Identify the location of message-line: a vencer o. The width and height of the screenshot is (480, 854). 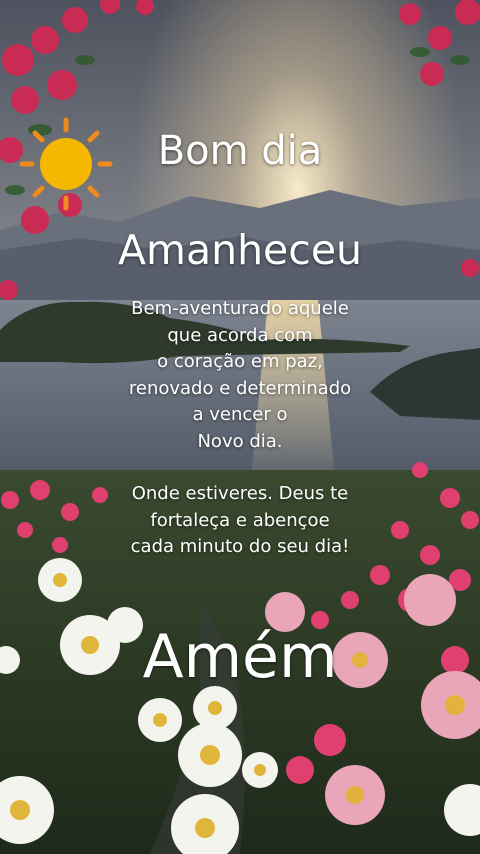
(240, 414).